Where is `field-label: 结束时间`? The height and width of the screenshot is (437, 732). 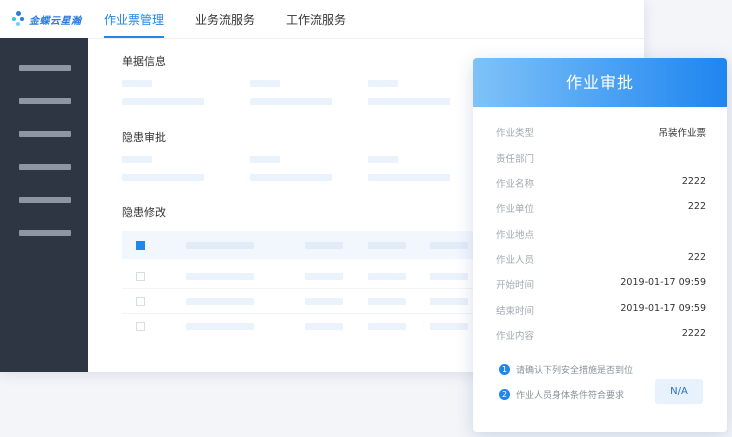 field-label: 结束时间 is located at coordinates (515, 311).